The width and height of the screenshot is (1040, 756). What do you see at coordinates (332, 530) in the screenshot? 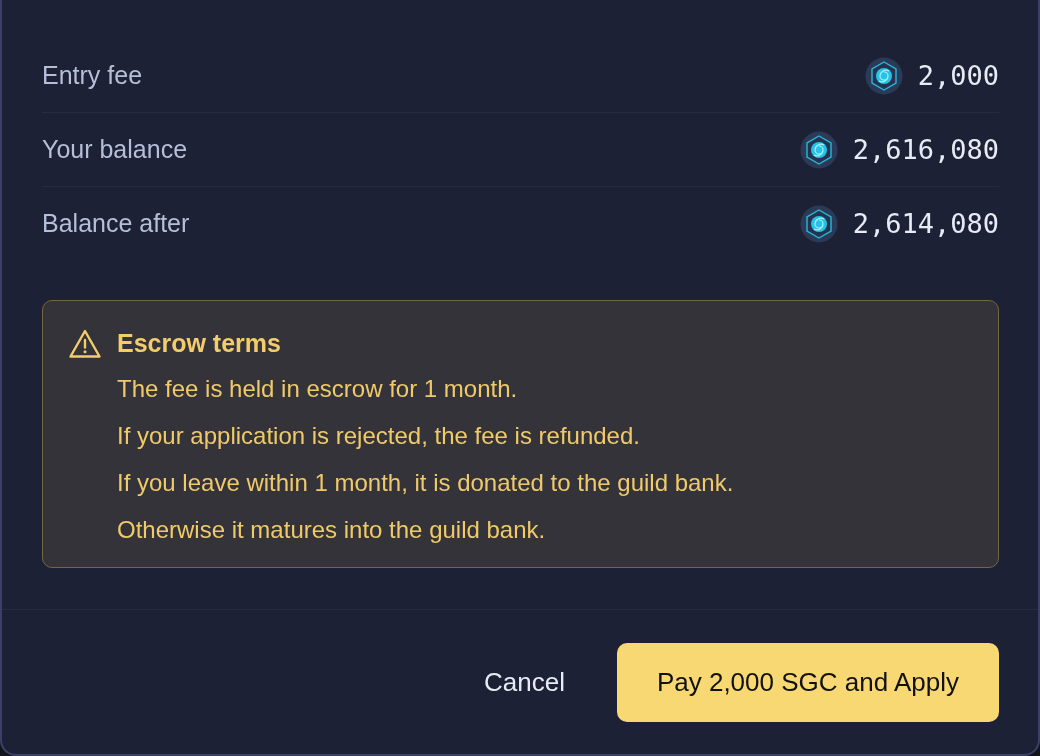
I see `notice-text: Otherwise it matures into the guild bank.` at bounding box center [332, 530].